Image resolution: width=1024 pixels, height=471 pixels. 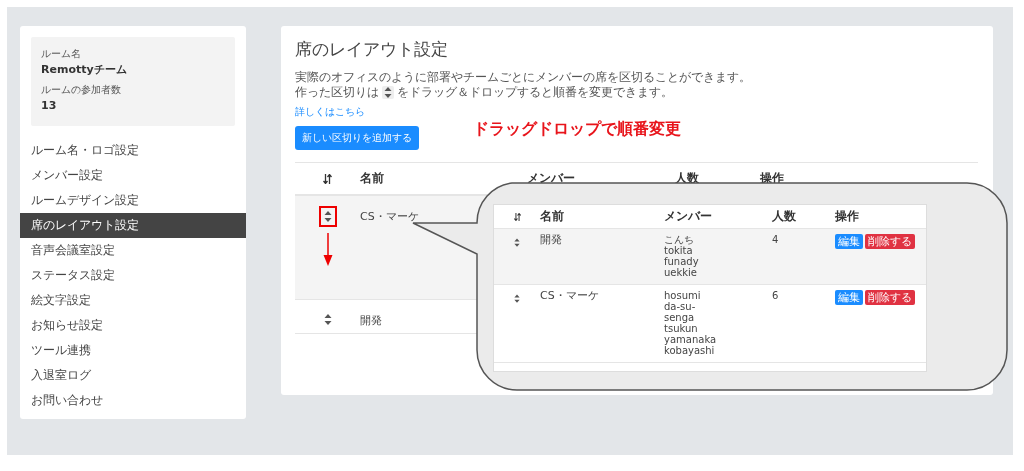 What do you see at coordinates (679, 317) in the screenshot?
I see `member-name: senga` at bounding box center [679, 317].